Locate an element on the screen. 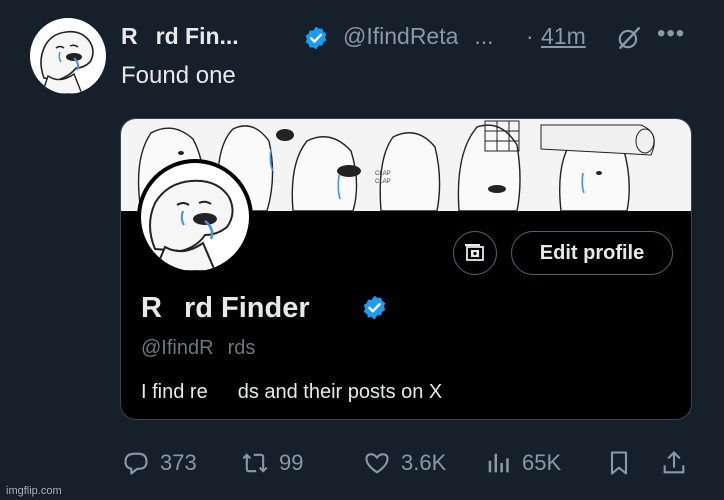  repost-icon is located at coordinates (255, 463).